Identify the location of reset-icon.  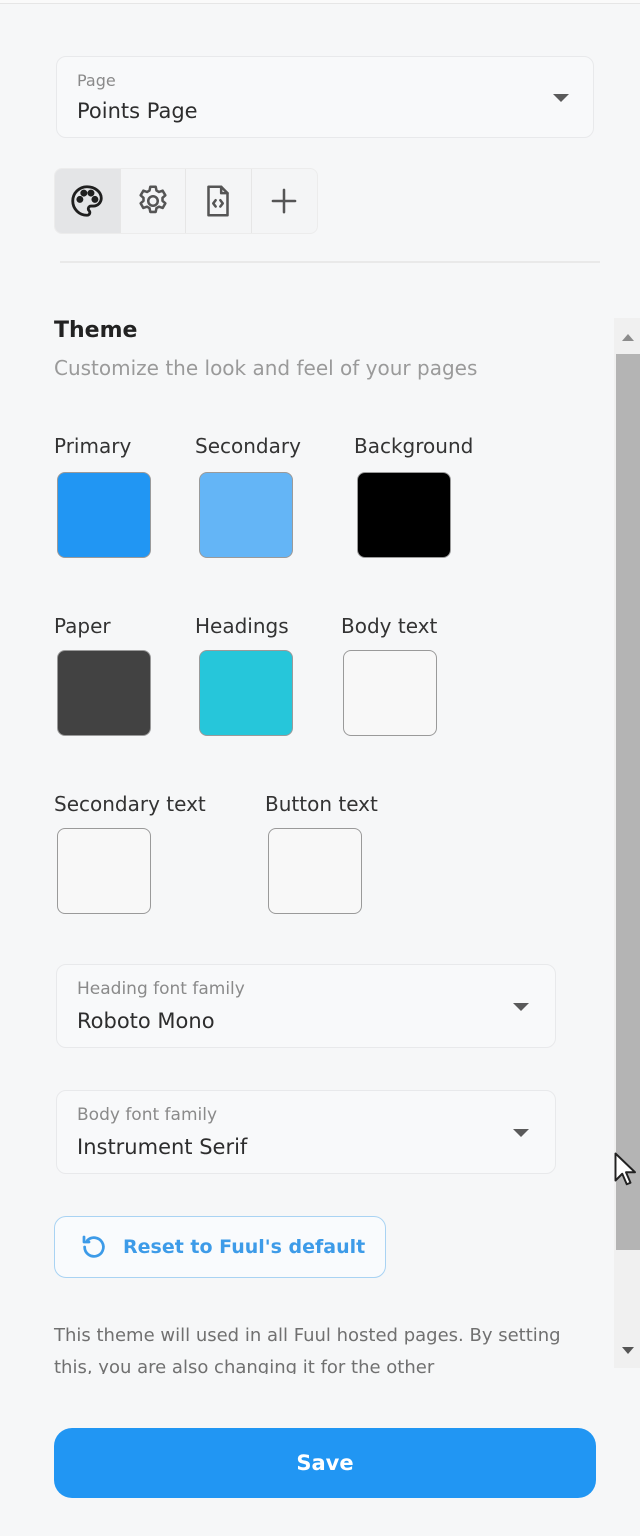
(93, 1246).